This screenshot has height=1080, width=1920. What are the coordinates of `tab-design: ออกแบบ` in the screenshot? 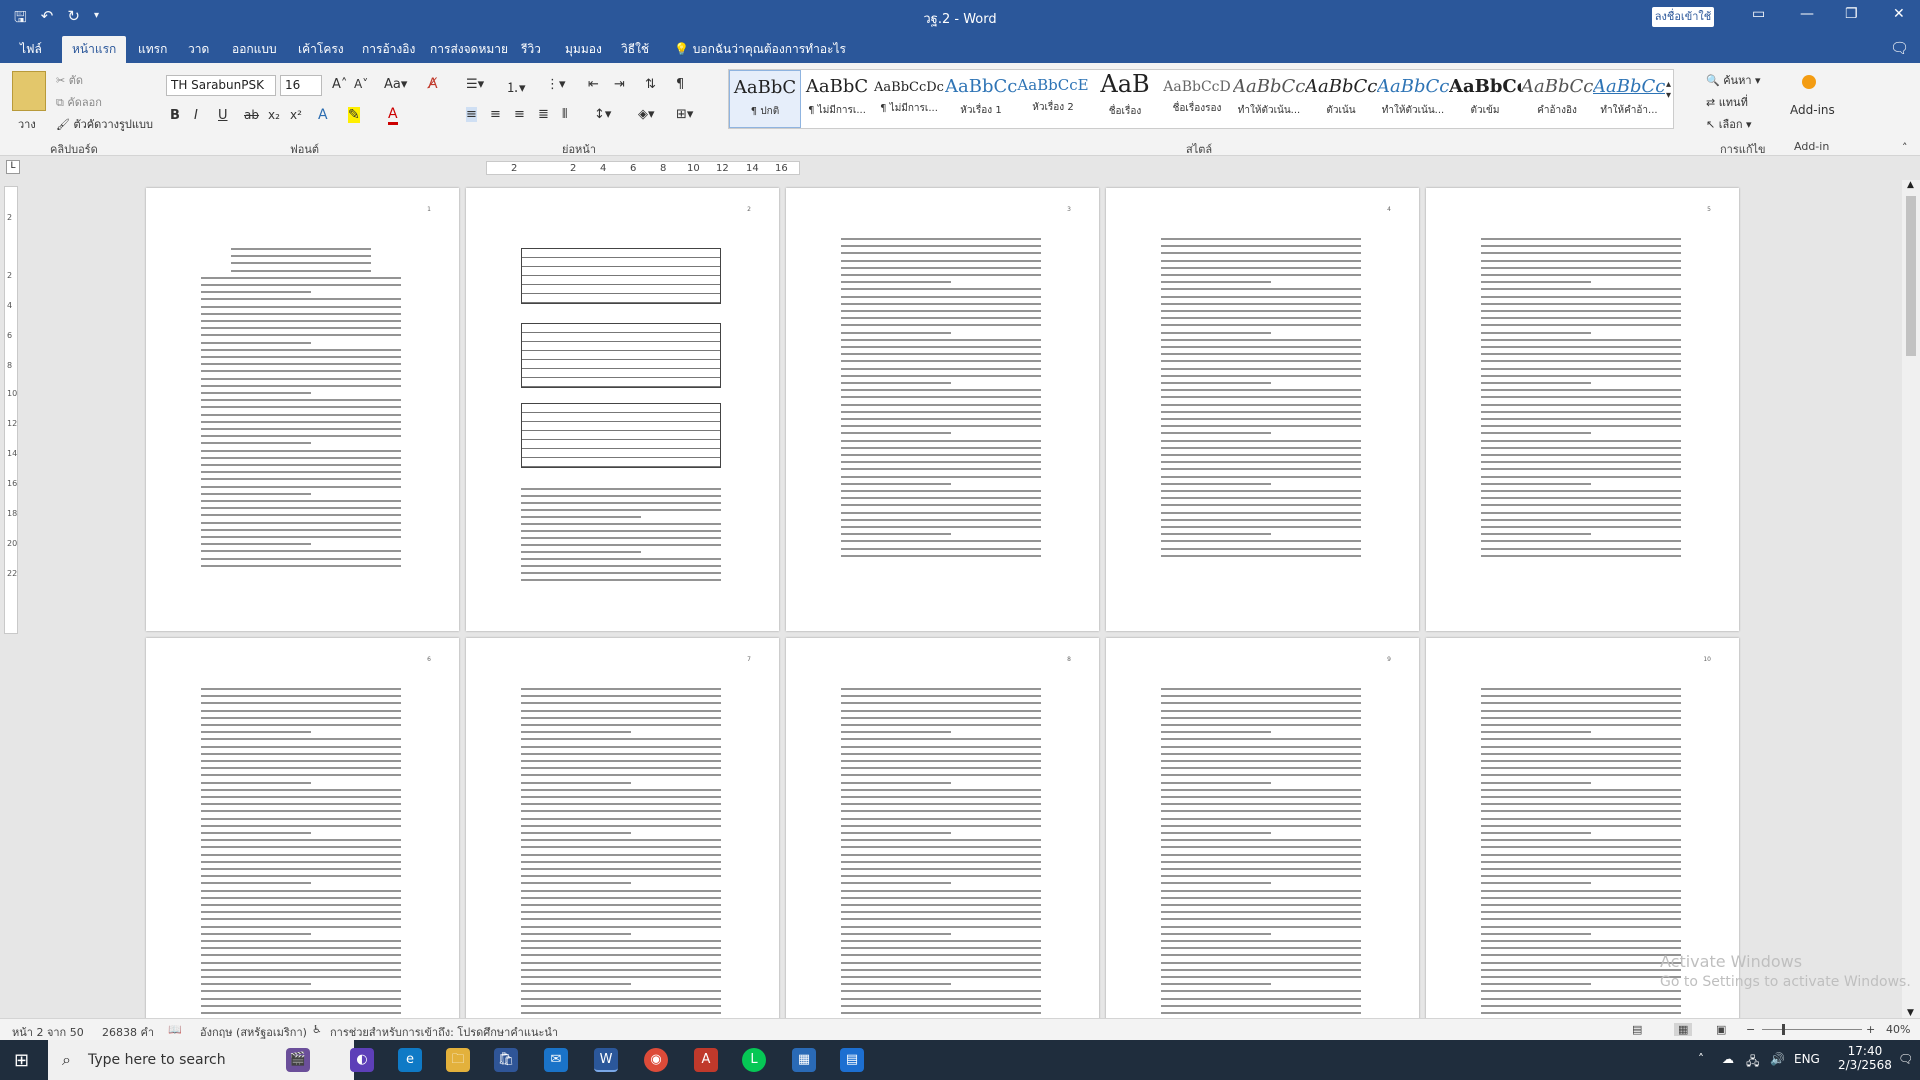 It's located at (254, 49).